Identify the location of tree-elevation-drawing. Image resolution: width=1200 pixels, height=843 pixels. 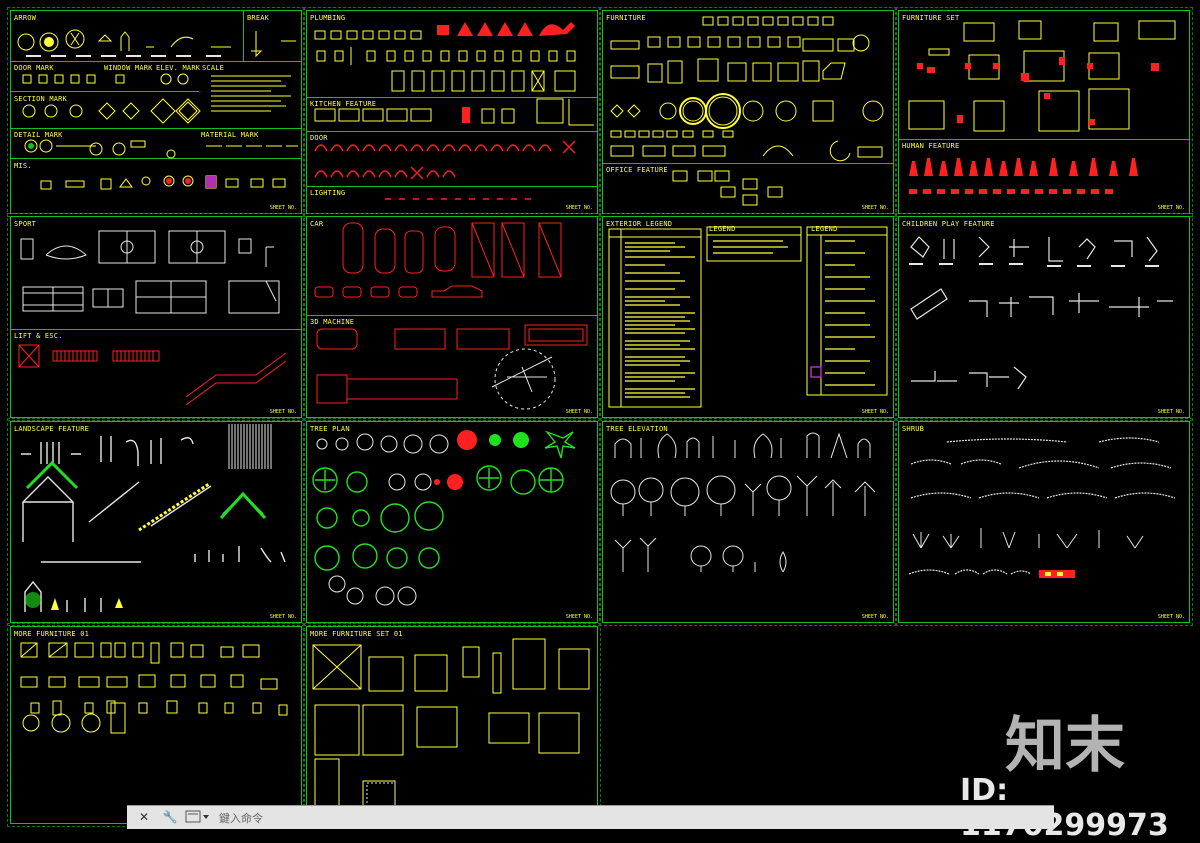
(743, 502).